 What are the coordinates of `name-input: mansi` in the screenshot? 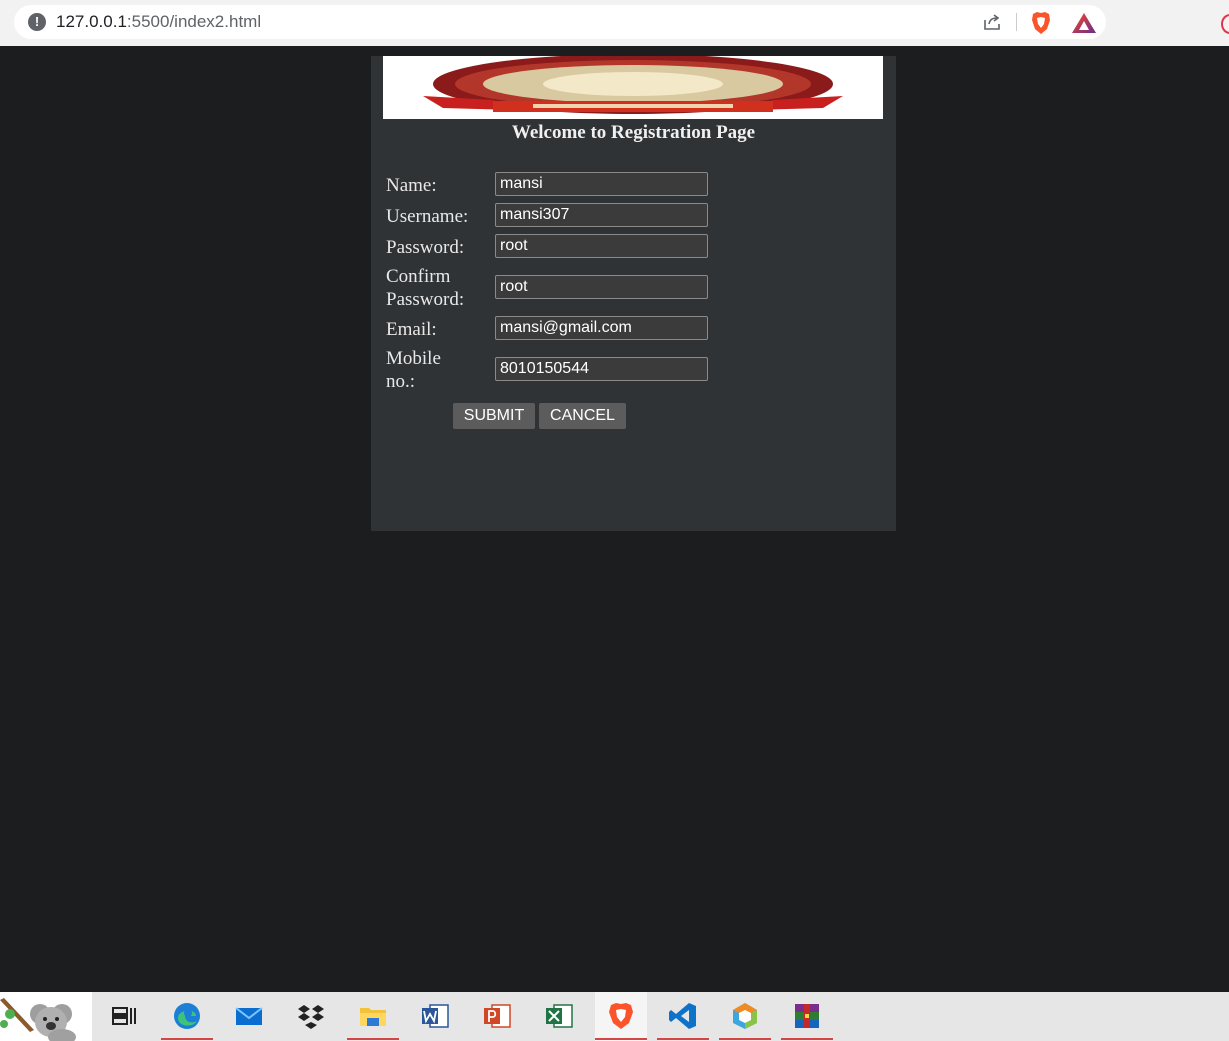 It's located at (601, 184).